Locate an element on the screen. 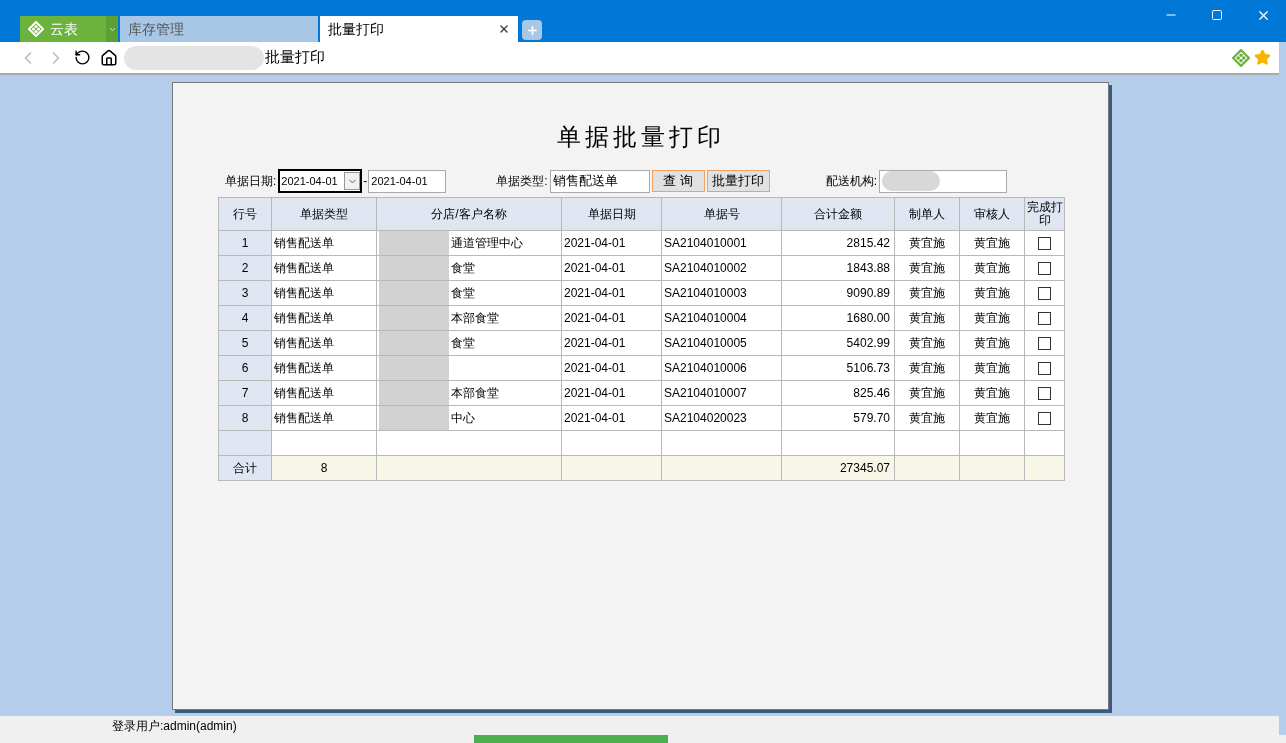 The image size is (1286, 743). table-cell: 27345.07 is located at coordinates (838, 468).